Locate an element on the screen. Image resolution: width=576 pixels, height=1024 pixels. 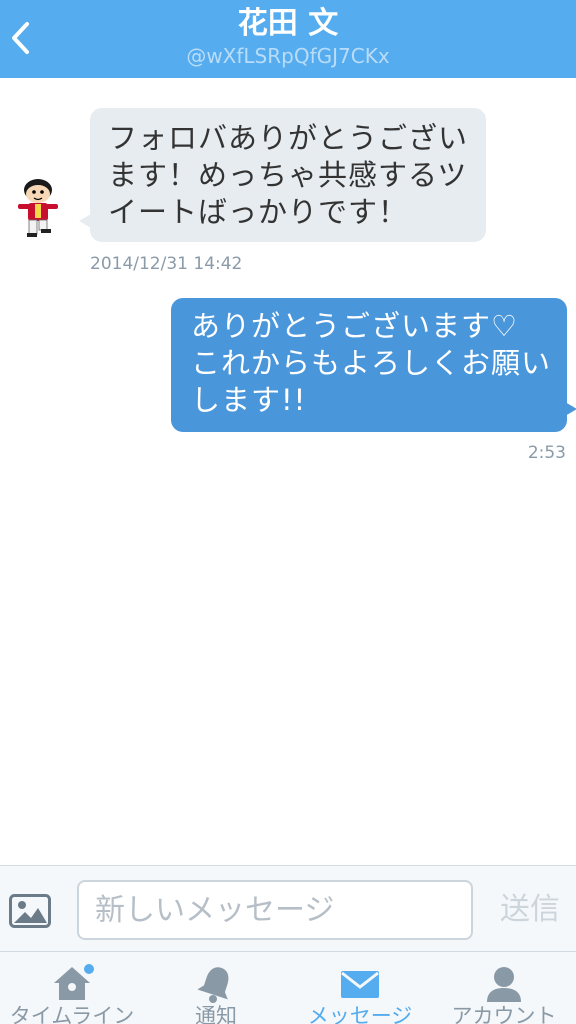
message-input is located at coordinates (275, 910).